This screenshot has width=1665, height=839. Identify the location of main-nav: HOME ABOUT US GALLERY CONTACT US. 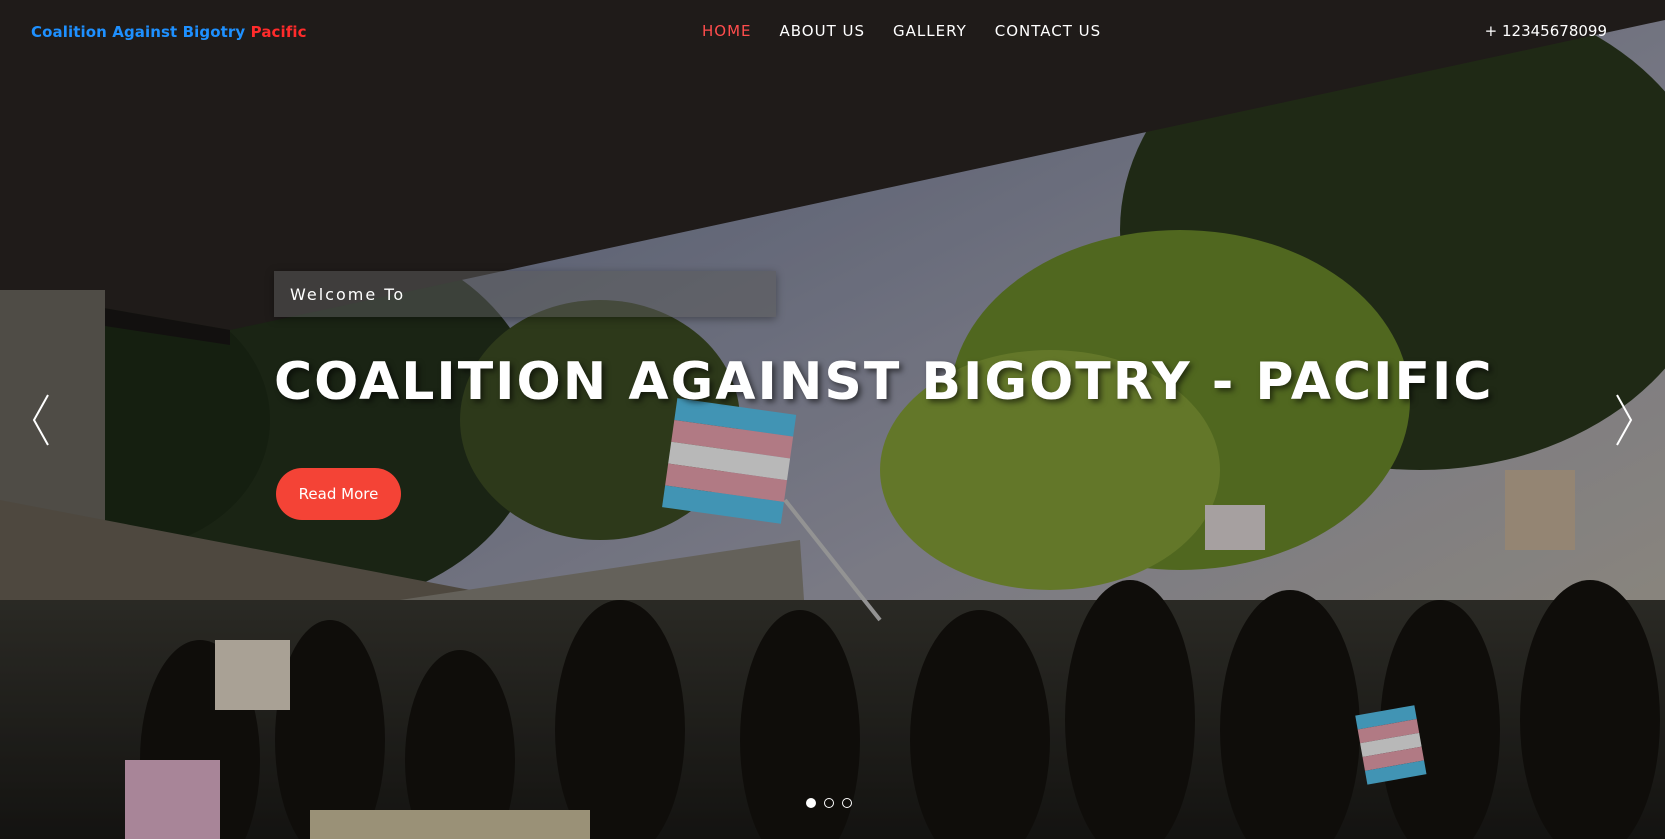
(901, 31).